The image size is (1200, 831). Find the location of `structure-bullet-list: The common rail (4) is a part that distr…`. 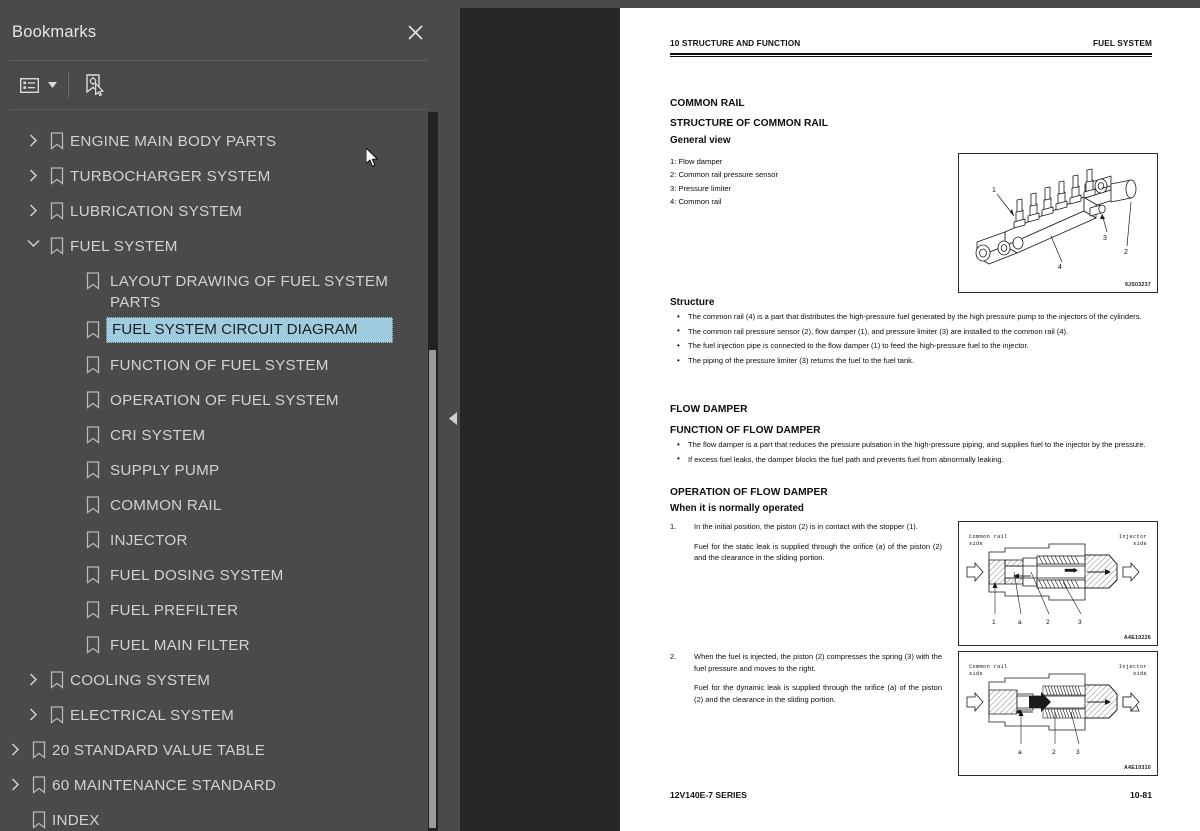

structure-bullet-list: The common rail (4) is a part that distr… is located at coordinates (912, 340).